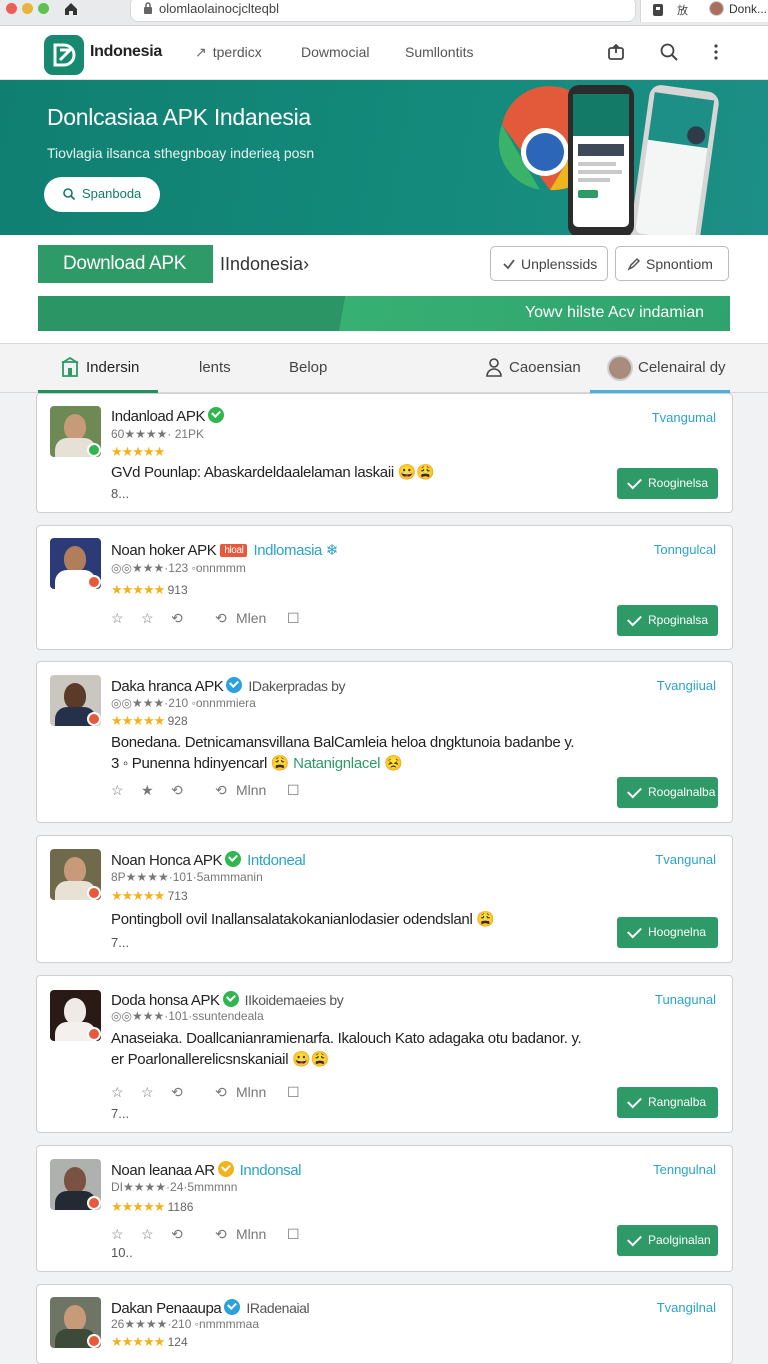  What do you see at coordinates (208, 860) in the screenshot?
I see `app-title: Noan Honca APK Intdoneal` at bounding box center [208, 860].